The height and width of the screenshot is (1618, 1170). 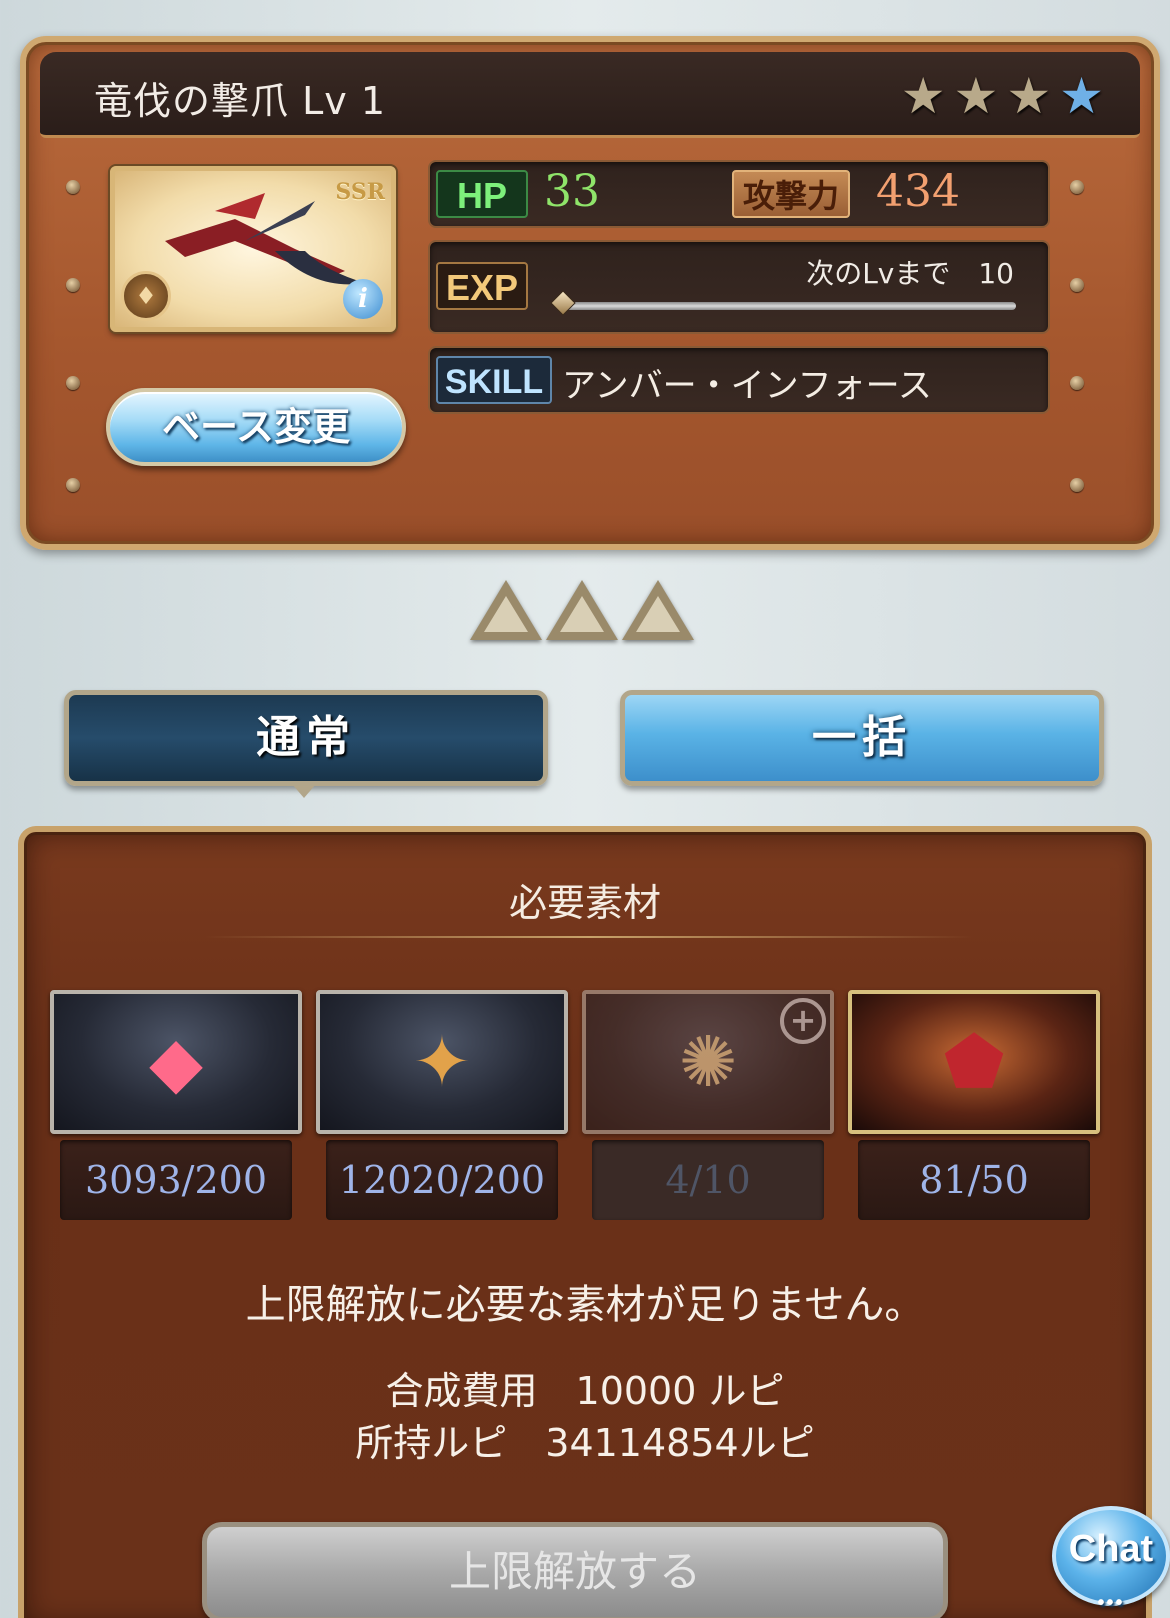 I want to click on element-icon: ♦, so click(x=146, y=296).